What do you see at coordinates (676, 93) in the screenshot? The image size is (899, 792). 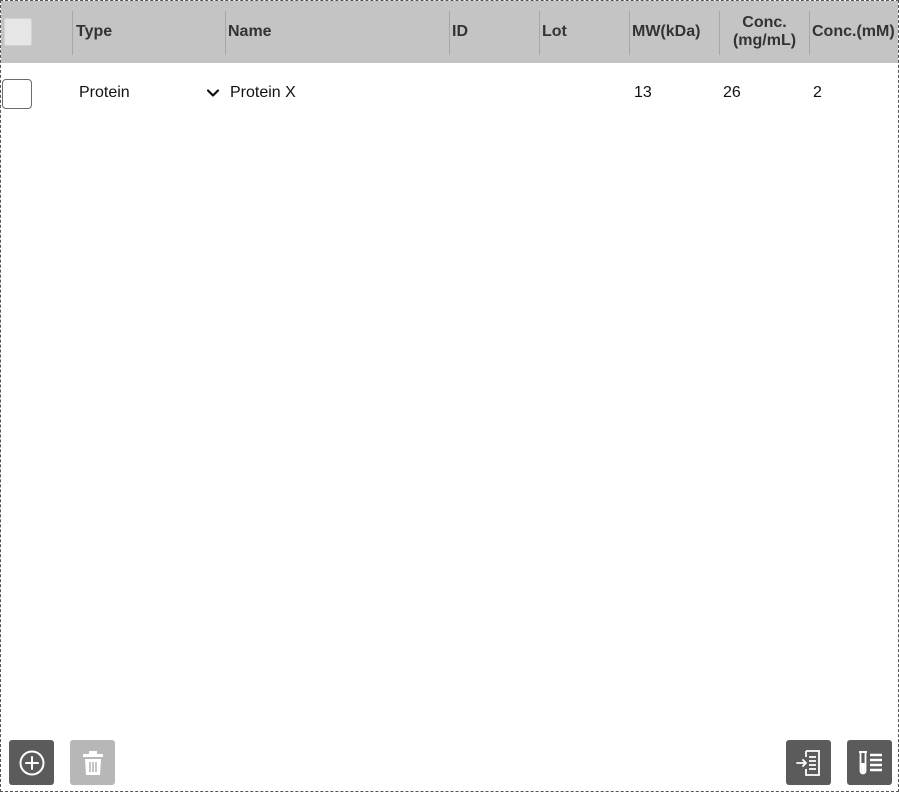 I see `mw-cell: 13` at bounding box center [676, 93].